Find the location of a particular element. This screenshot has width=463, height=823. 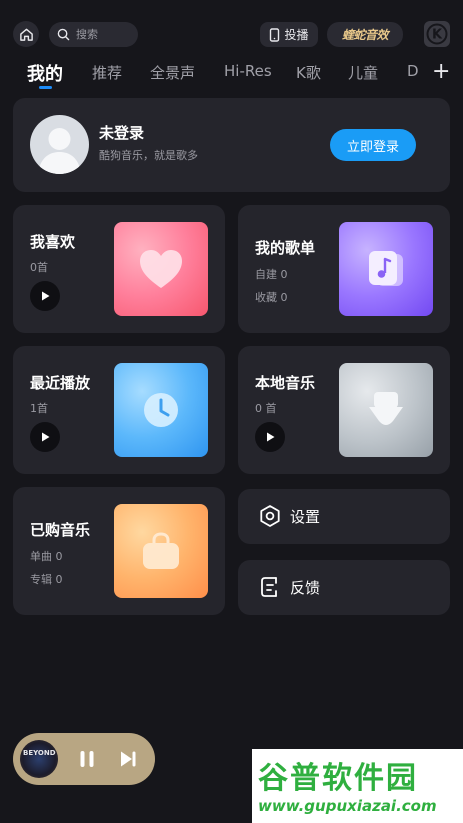

default-avatar-icon is located at coordinates (59, 151).